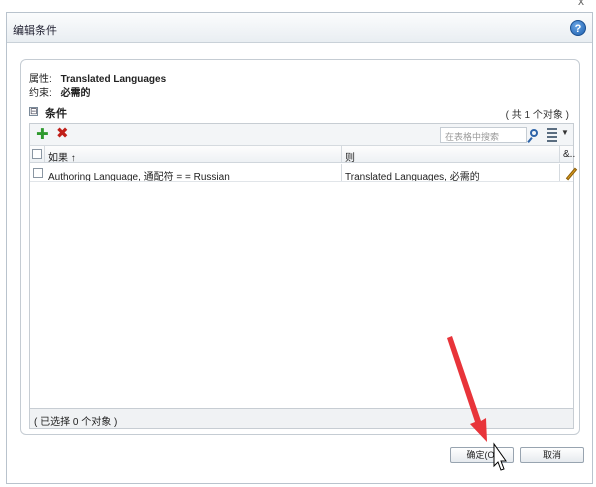 This screenshot has height=487, width=596. Describe the element at coordinates (578, 28) in the screenshot. I see `help-icon: ?` at that location.